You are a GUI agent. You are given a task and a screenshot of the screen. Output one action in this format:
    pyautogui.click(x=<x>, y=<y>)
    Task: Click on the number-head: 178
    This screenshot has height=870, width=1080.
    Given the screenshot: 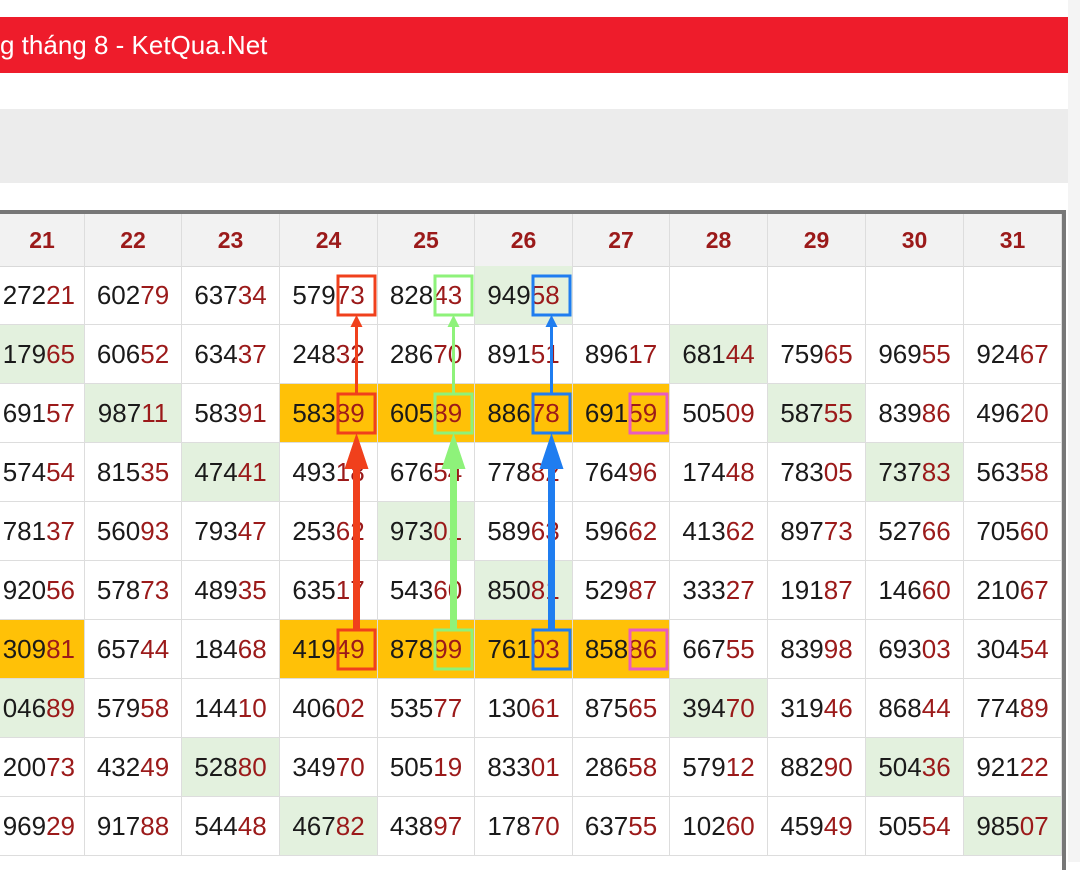 What is the action you would take?
    pyautogui.click(x=509, y=826)
    